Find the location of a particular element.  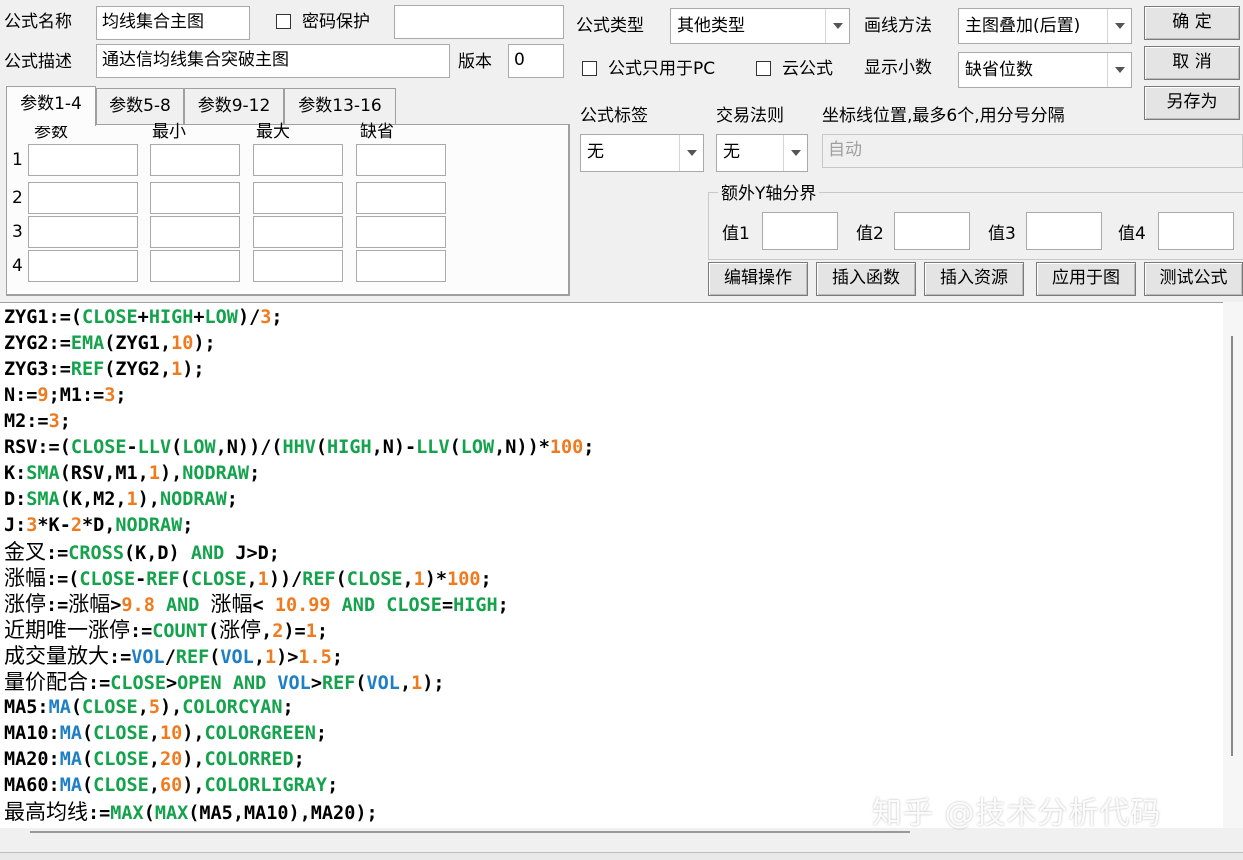

vertical-scrollbar is located at coordinates (1233, 565).